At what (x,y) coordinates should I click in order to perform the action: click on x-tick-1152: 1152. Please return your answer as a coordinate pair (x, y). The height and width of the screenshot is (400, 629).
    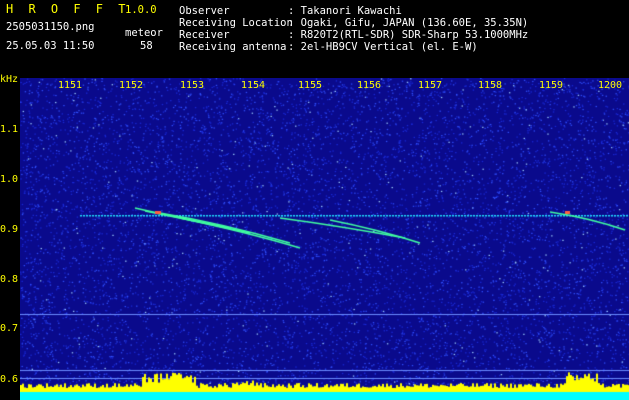
    Looking at the image, I should click on (131, 85).